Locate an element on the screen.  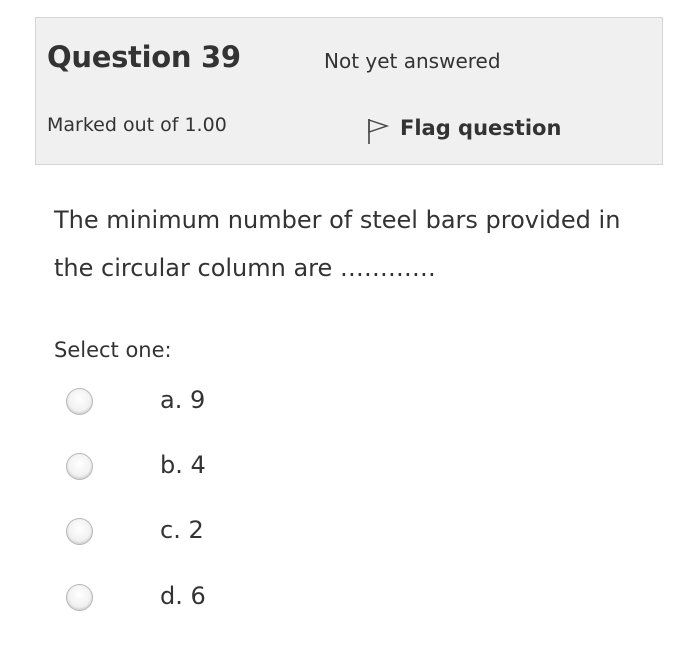
select-one-prompt: Select one: is located at coordinates (113, 350).